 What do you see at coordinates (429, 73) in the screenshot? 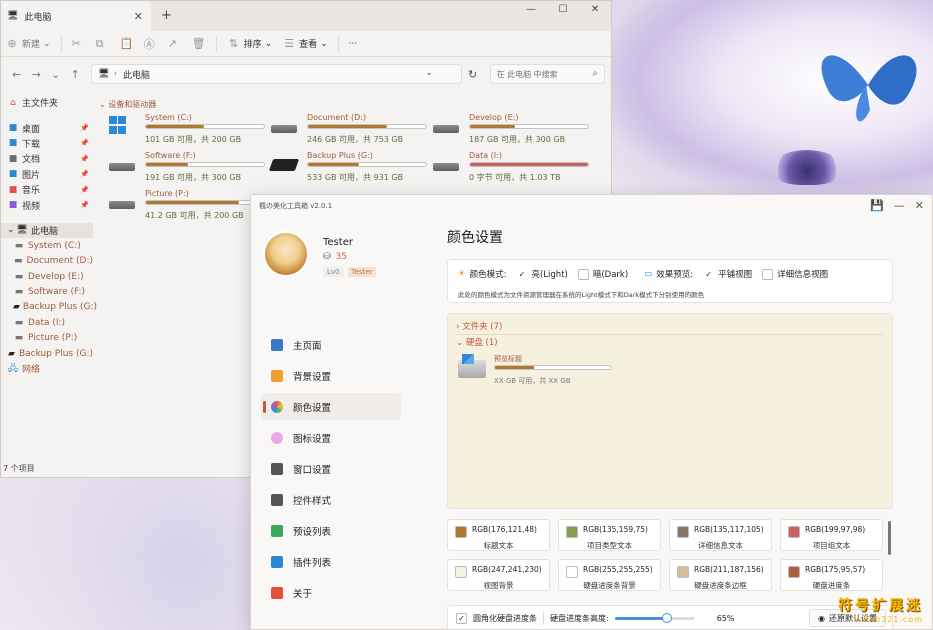
I see `chevron-down-icon: ⌄` at bounding box center [429, 73].